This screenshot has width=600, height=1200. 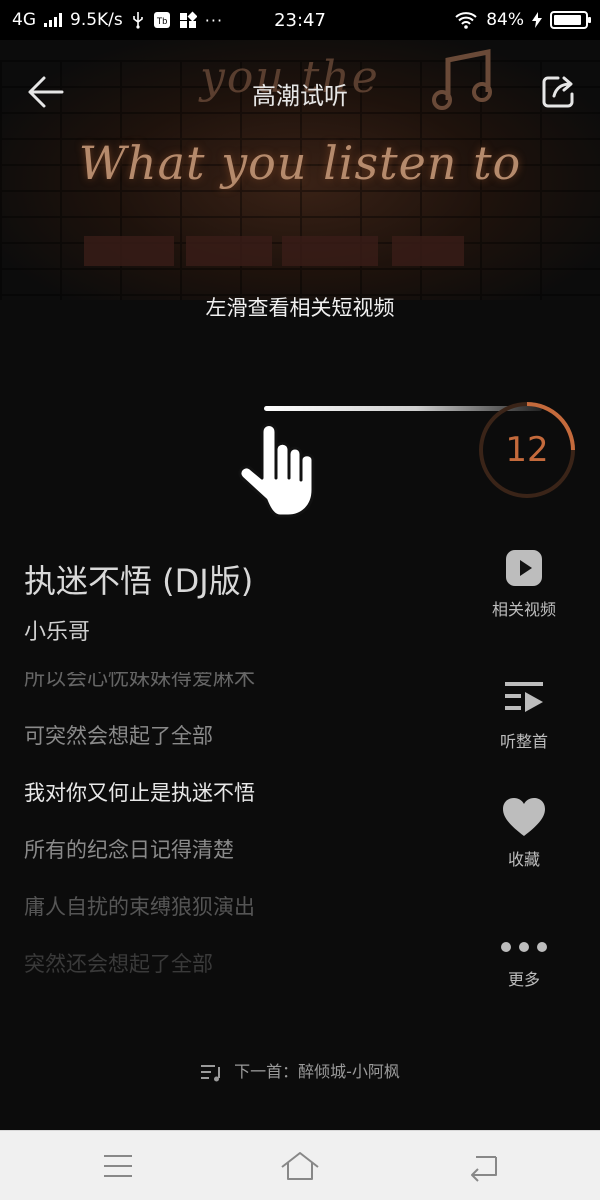 I want to click on page-title: 高潮试听, so click(x=300, y=96).